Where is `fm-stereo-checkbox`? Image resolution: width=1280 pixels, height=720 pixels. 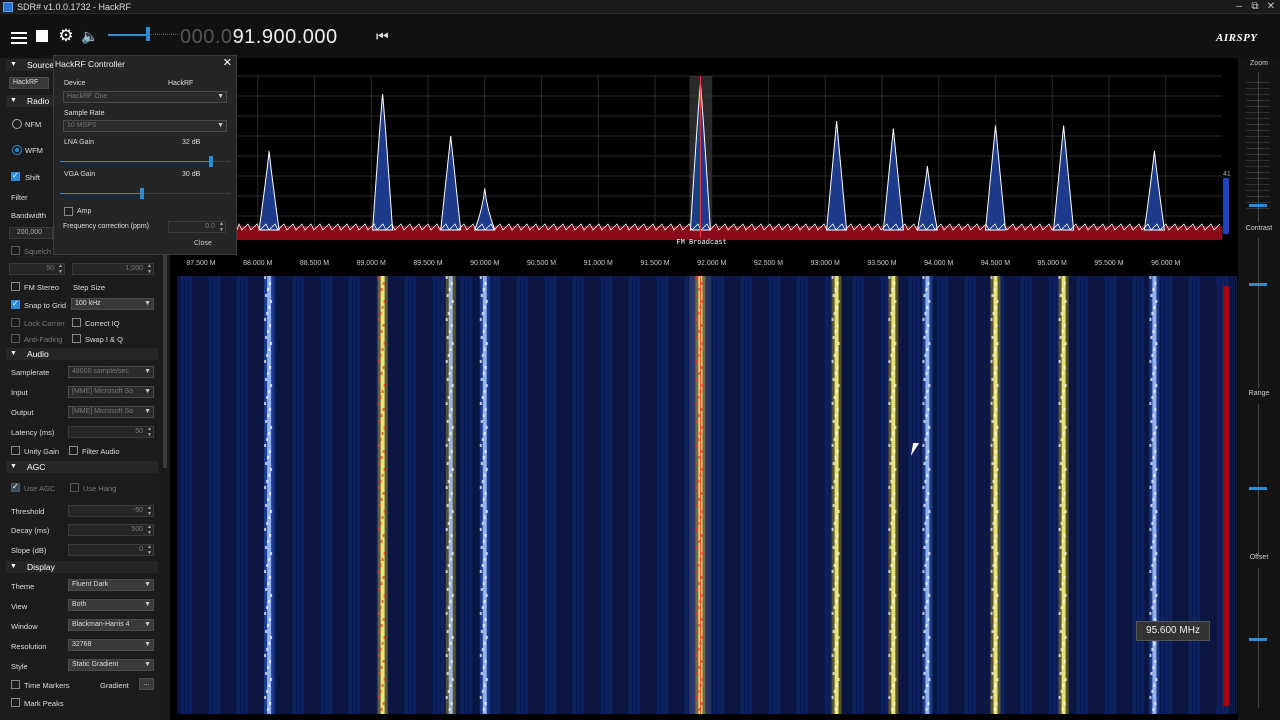 fm-stereo-checkbox is located at coordinates (15, 286).